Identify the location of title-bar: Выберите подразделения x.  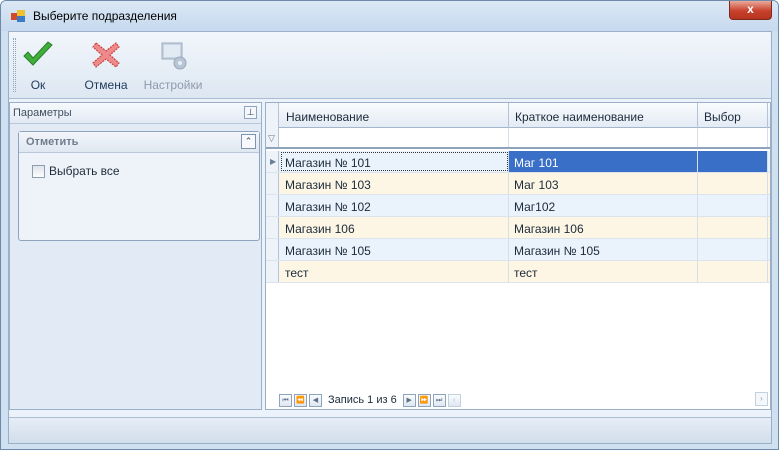
(389, 16).